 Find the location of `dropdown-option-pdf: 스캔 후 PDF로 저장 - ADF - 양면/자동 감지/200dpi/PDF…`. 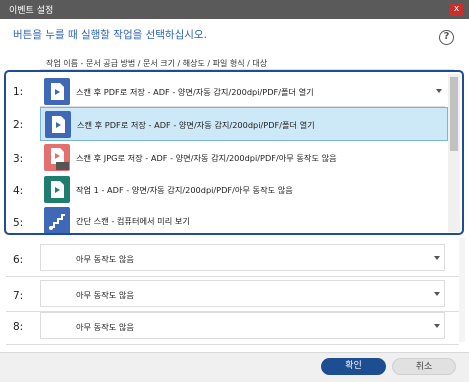

dropdown-option-pdf: 스캔 후 PDF로 저장 - ADF - 양면/자동 감지/200dpi/PDF… is located at coordinates (244, 124).